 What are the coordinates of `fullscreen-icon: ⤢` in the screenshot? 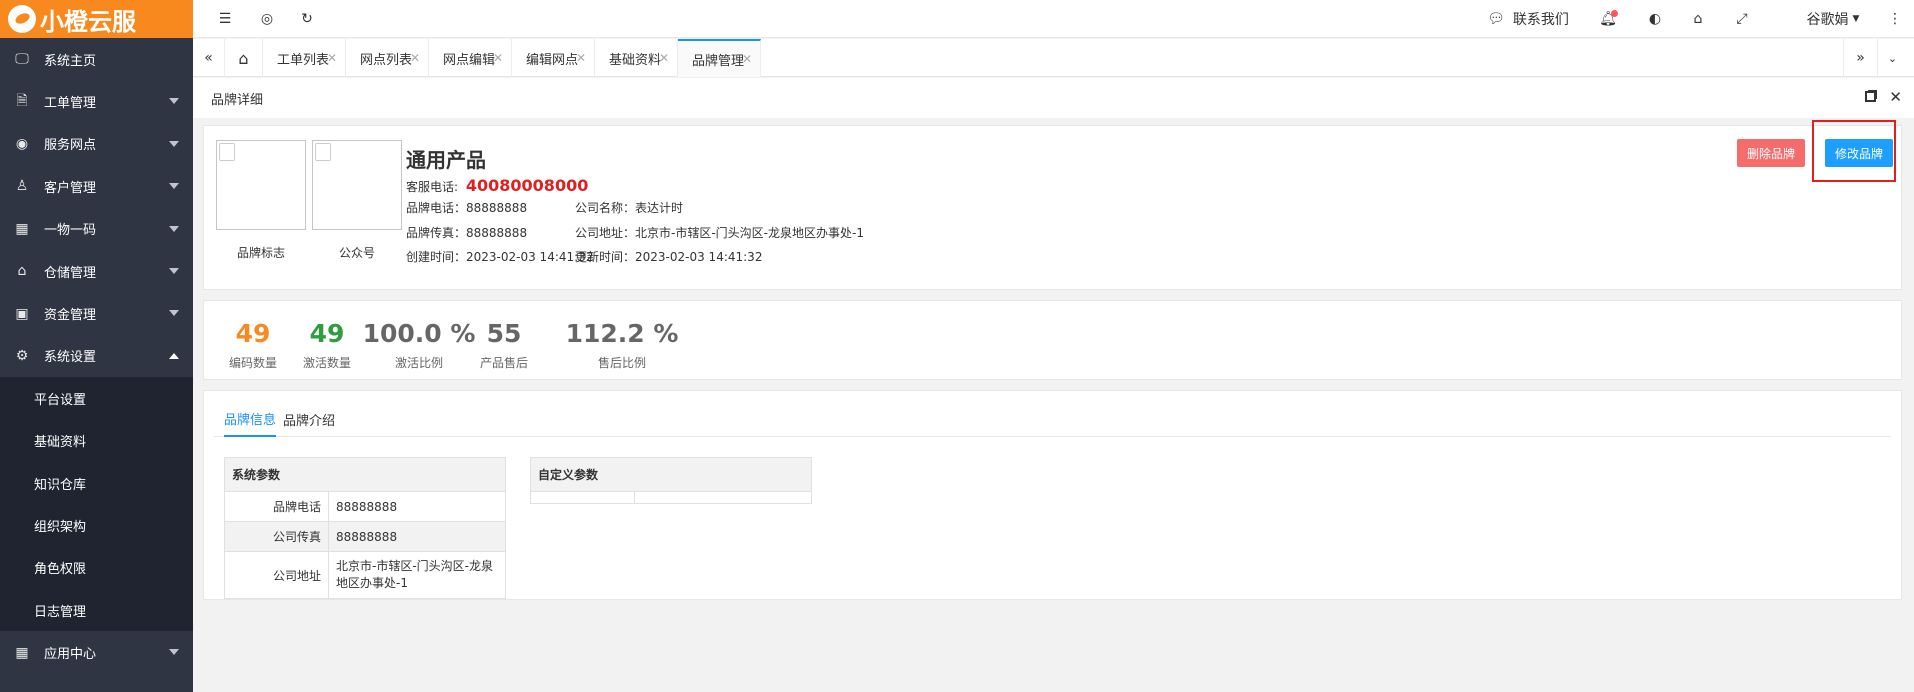 It's located at (1742, 19).